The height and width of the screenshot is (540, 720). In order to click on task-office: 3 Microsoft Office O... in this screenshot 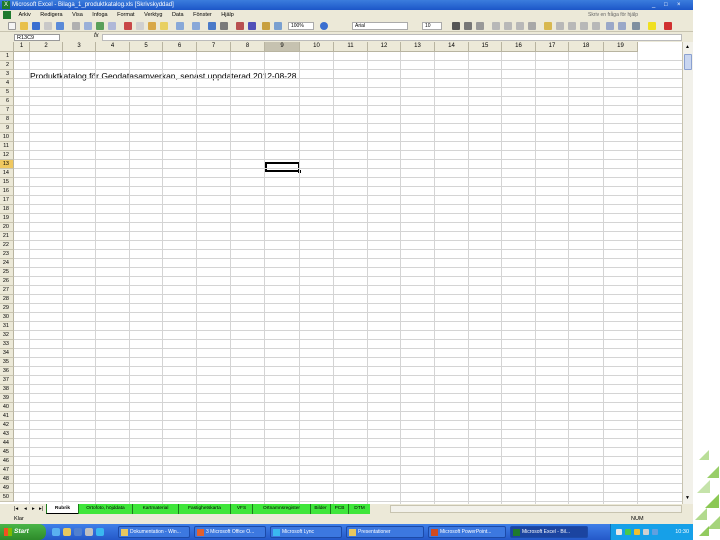, I will do `click(230, 532)`.